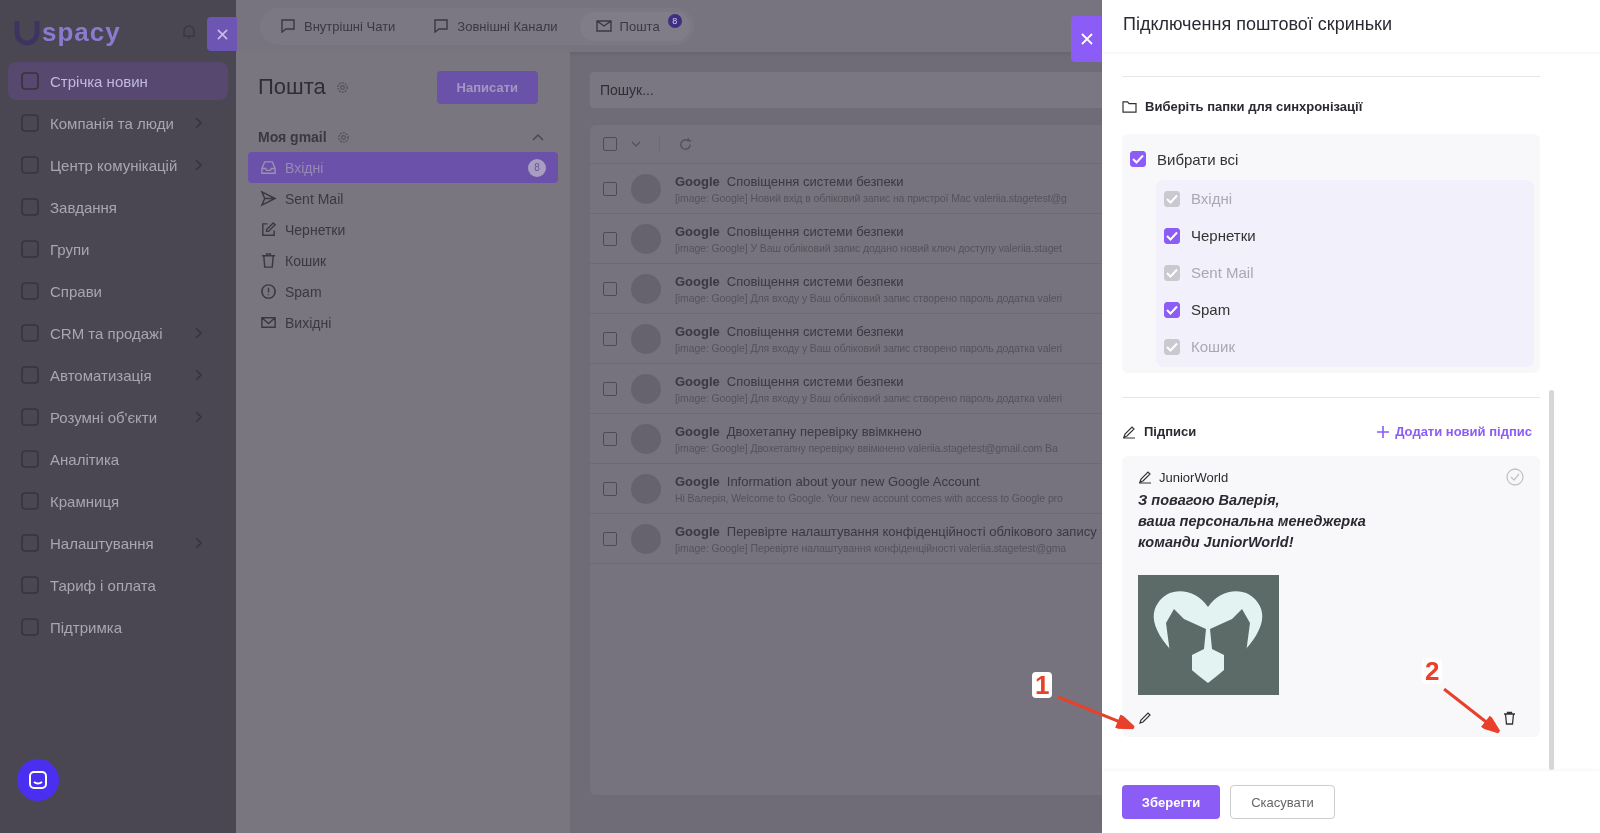 The height and width of the screenshot is (833, 1600). Describe the element at coordinates (118, 627) in the screenshot. I see `nav-item: Підтримка` at that location.